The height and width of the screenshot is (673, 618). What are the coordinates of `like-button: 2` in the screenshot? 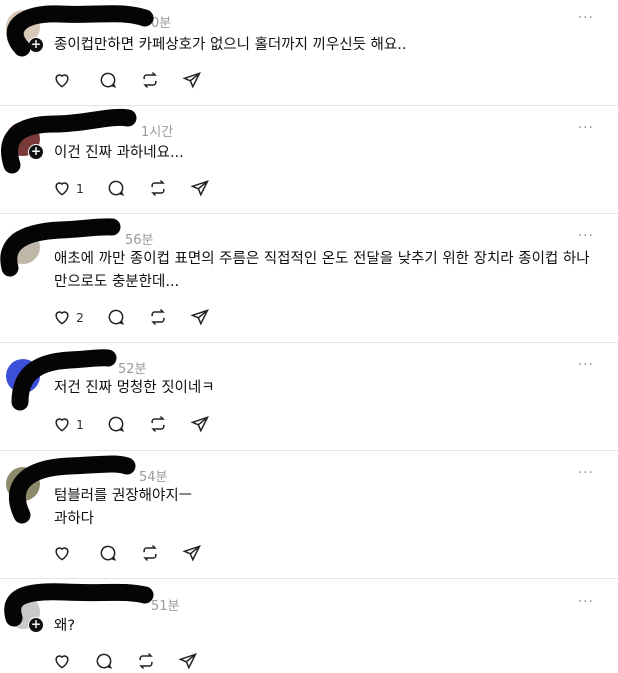 It's located at (68, 317).